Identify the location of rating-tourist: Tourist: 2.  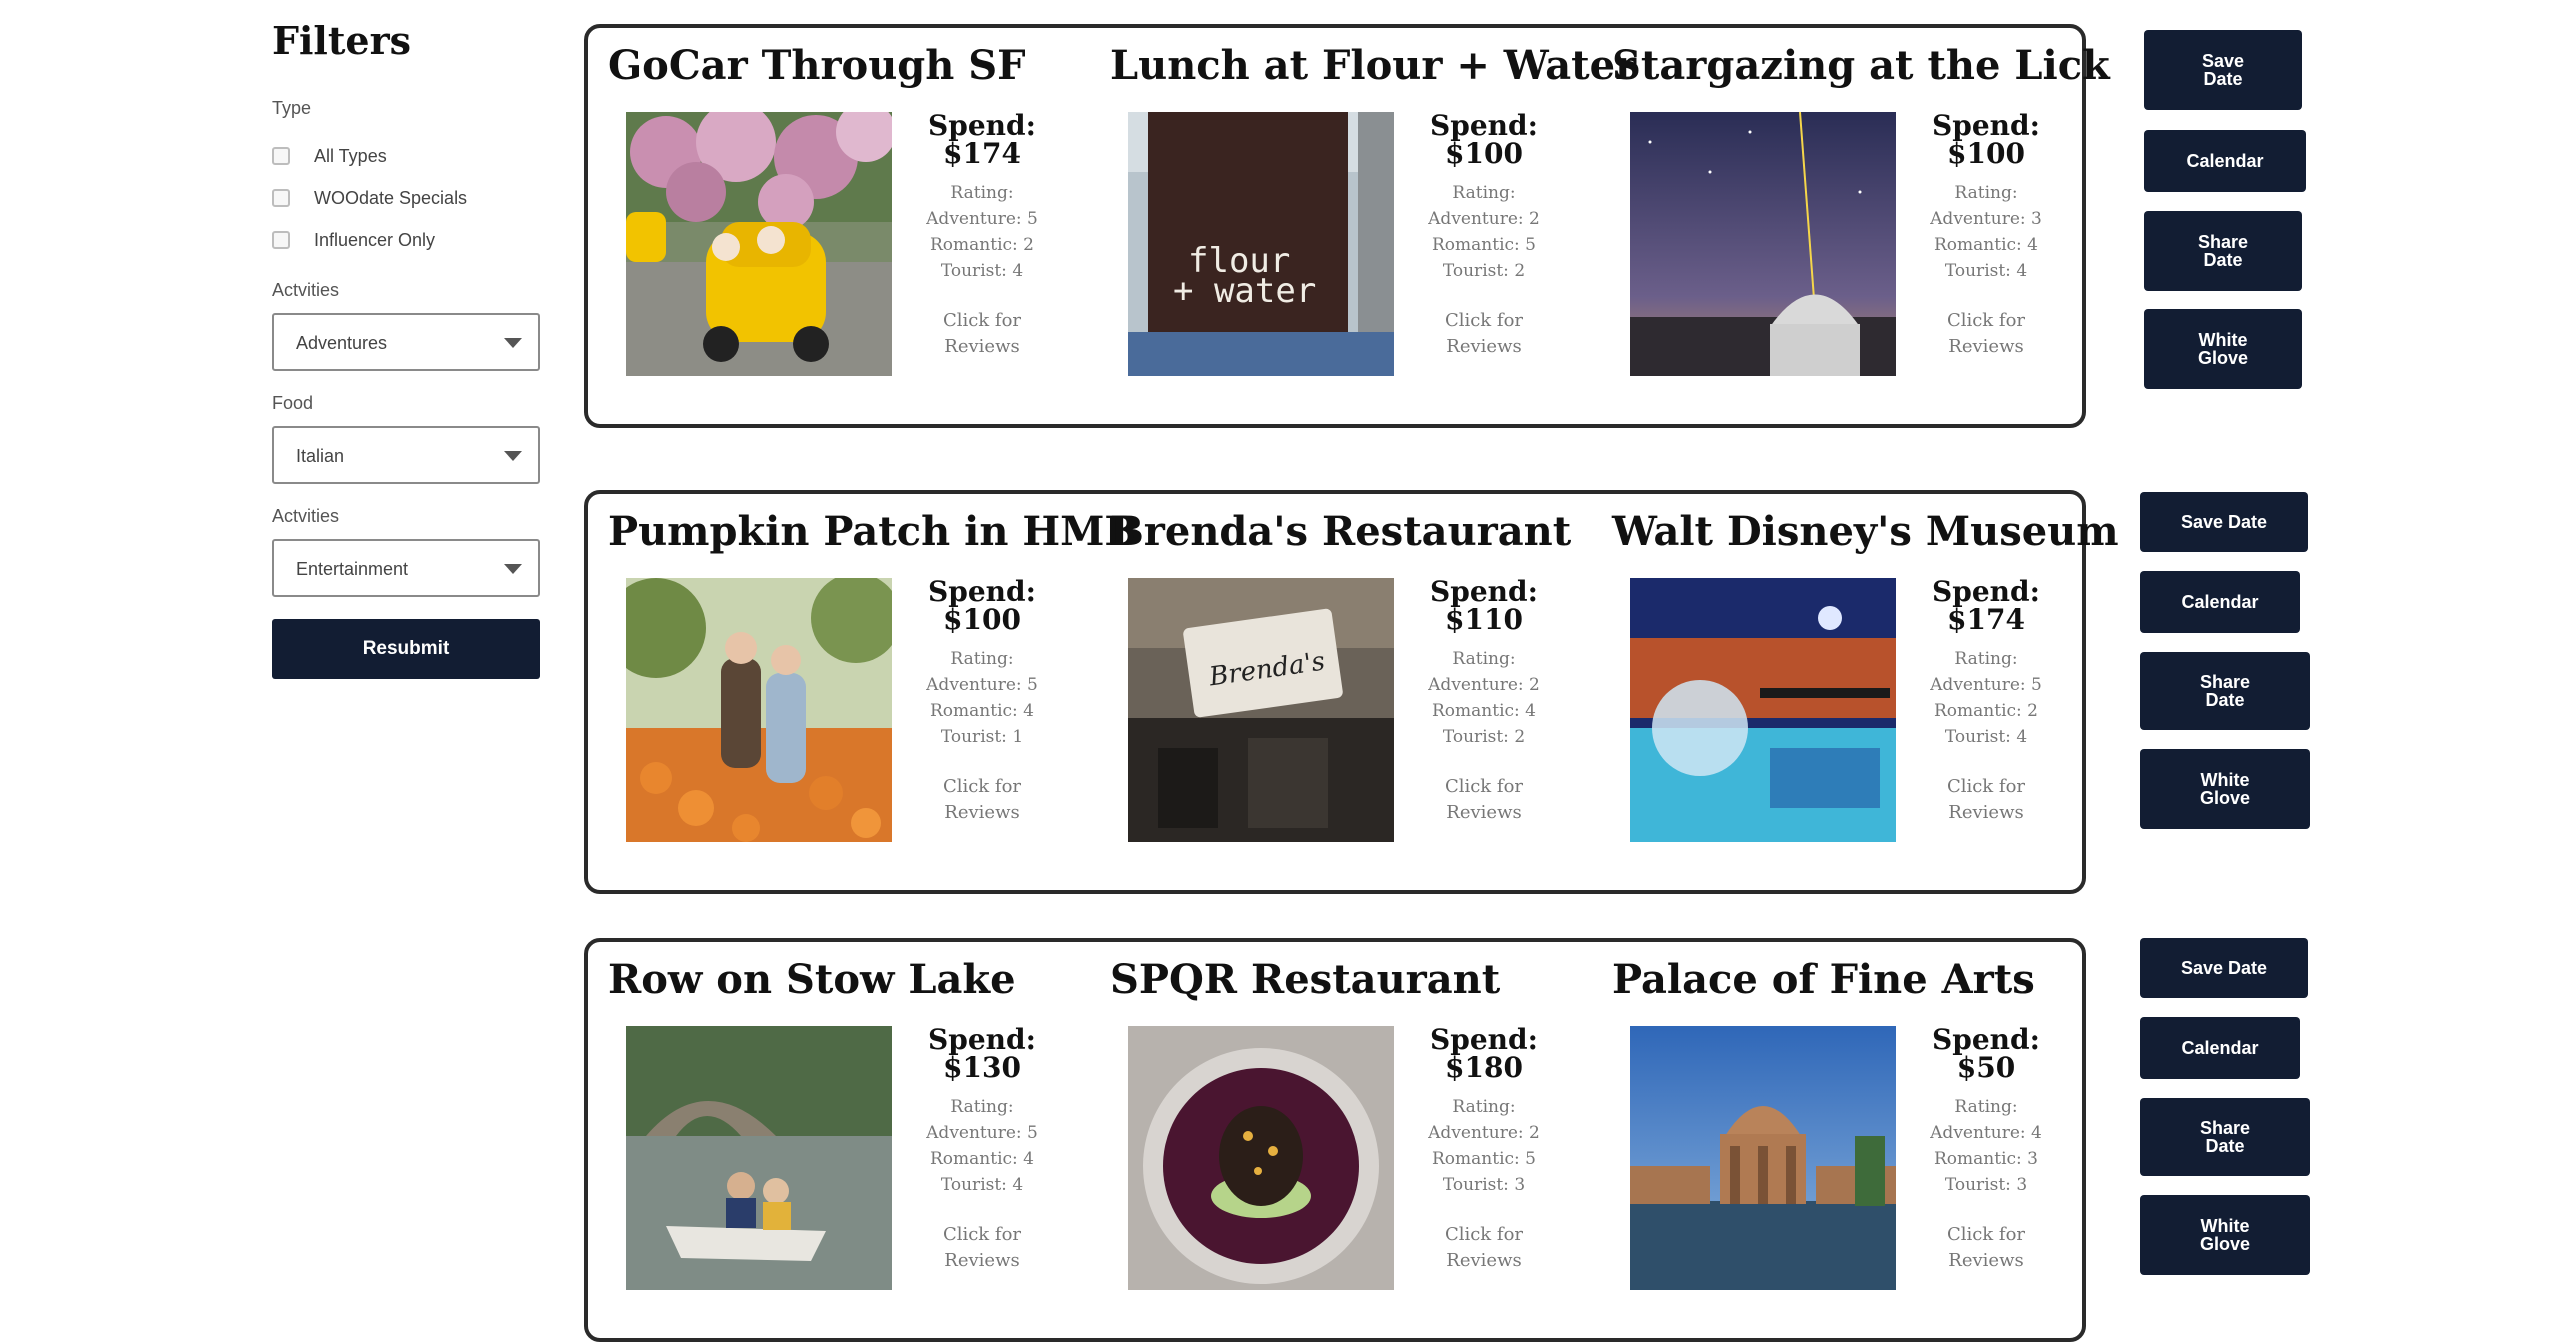
(1484, 271).